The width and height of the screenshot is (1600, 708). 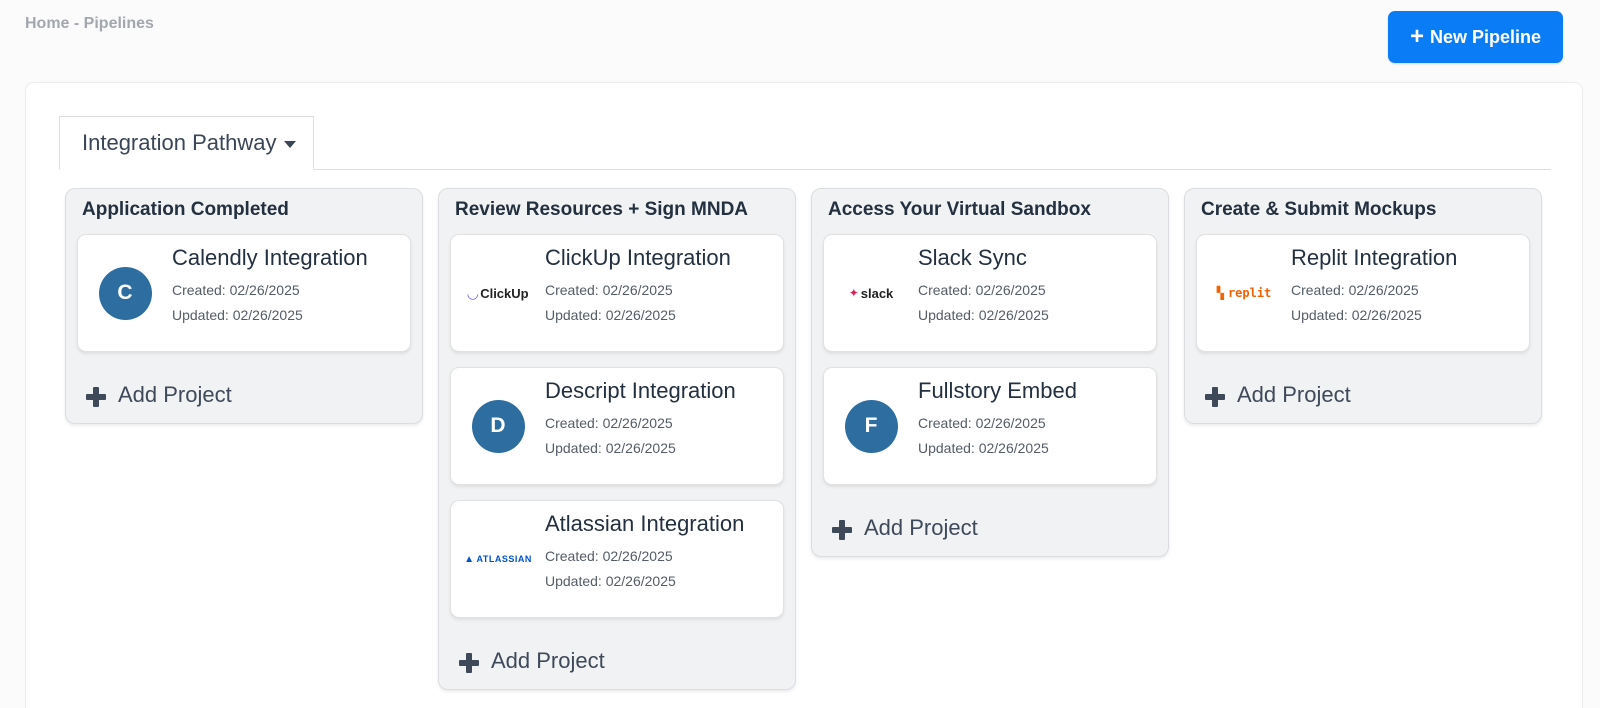 What do you see at coordinates (959, 209) in the screenshot?
I see `column-title: Access Your Virtual Sandbox` at bounding box center [959, 209].